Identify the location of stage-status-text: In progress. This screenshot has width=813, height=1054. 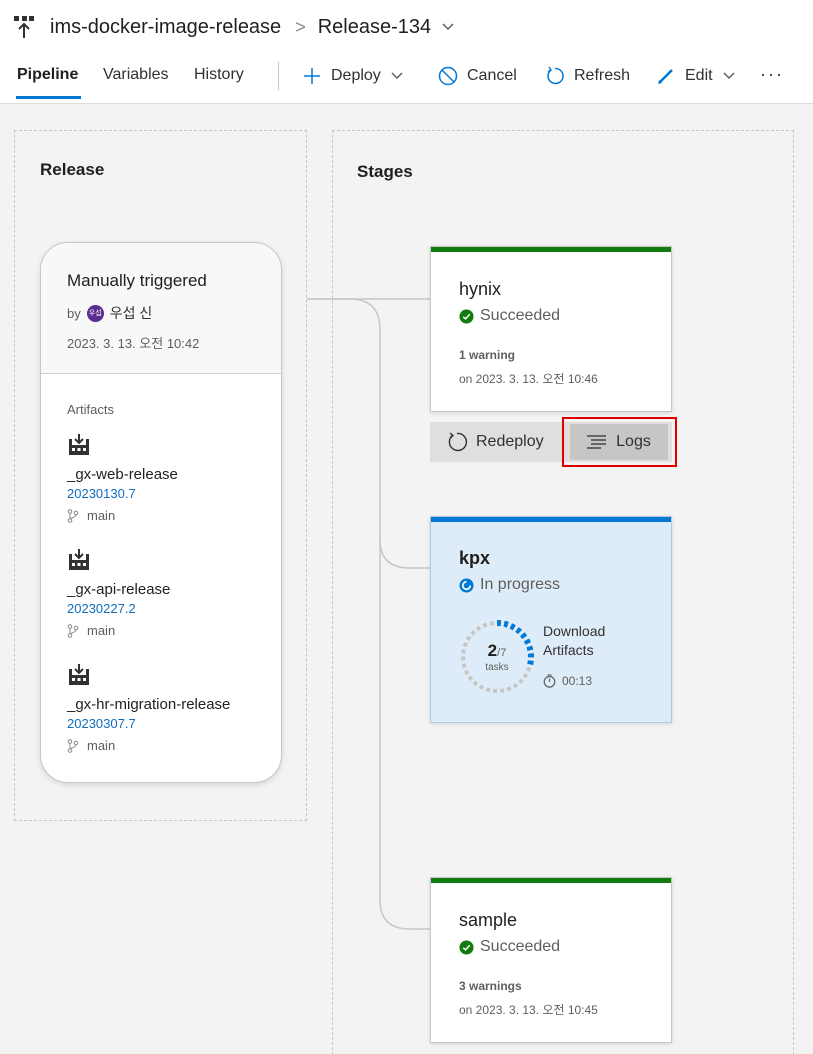
(520, 584).